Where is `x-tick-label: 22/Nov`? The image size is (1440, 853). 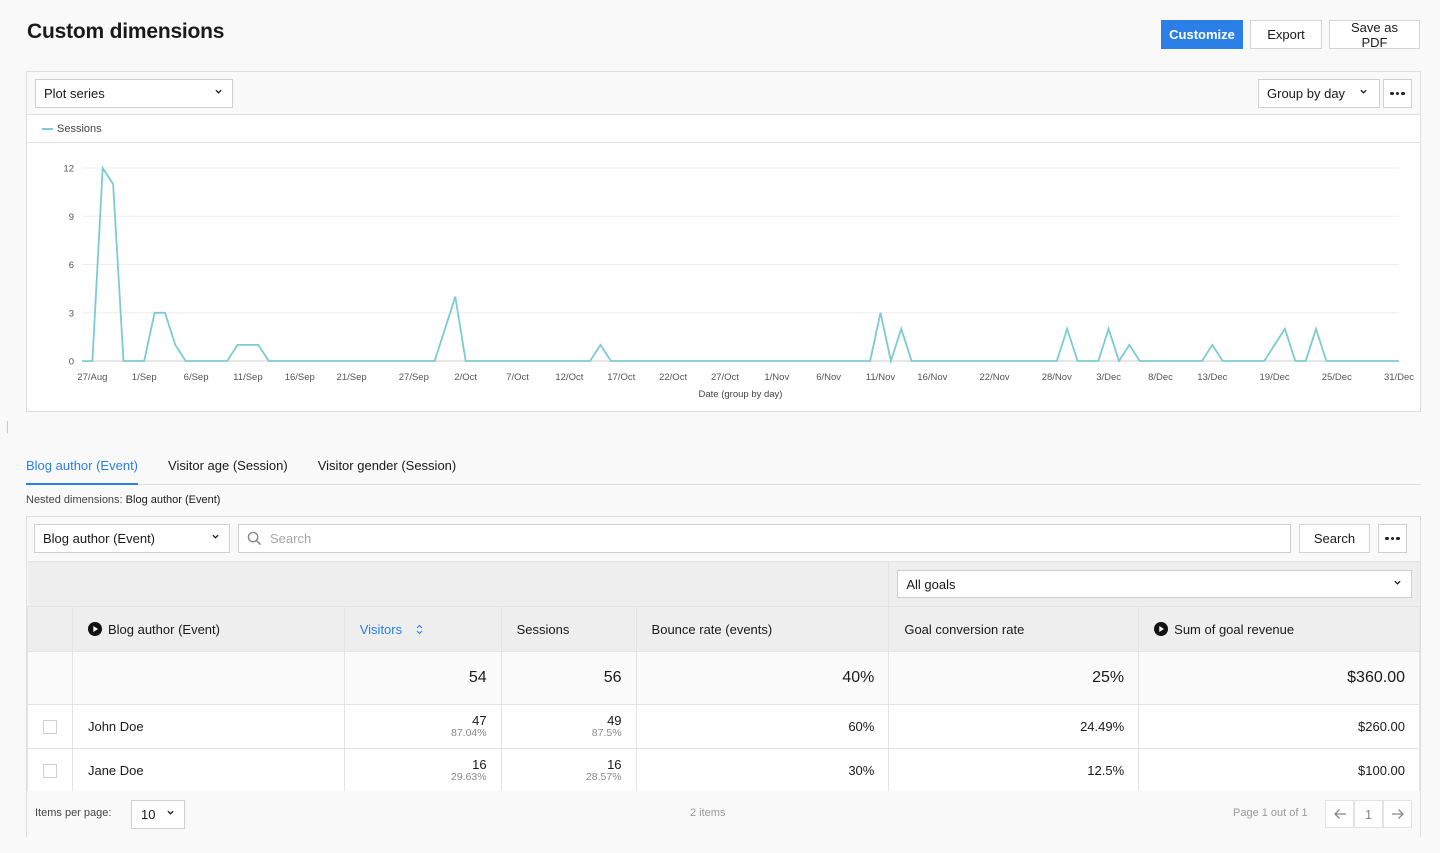 x-tick-label: 22/Nov is located at coordinates (995, 377).